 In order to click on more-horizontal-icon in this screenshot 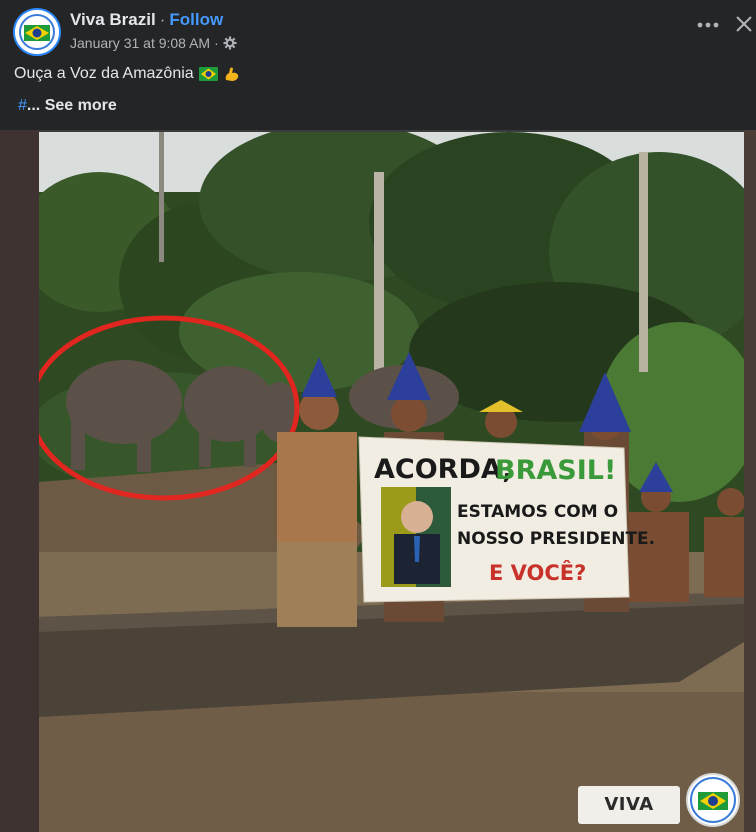, I will do `click(708, 25)`.